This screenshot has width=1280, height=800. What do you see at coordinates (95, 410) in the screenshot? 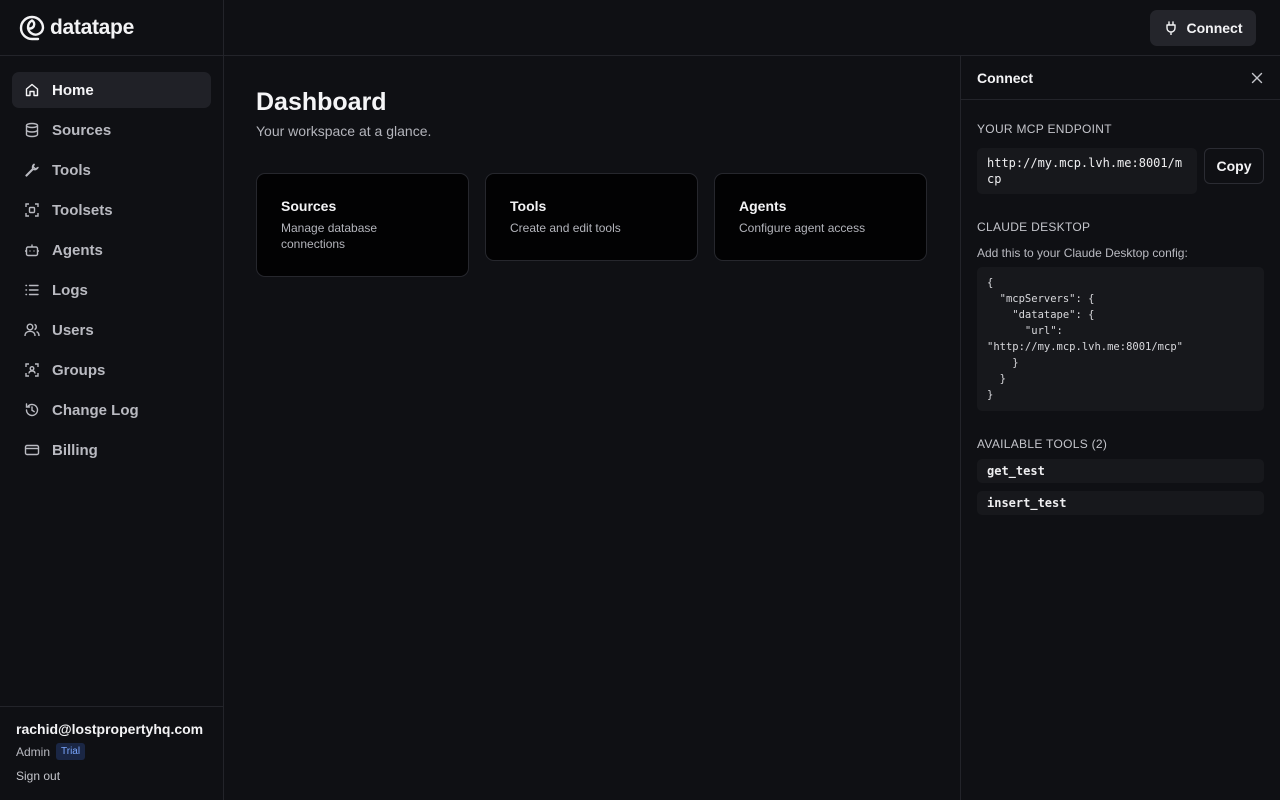
I see `sidebar-item-label: Change Log` at bounding box center [95, 410].